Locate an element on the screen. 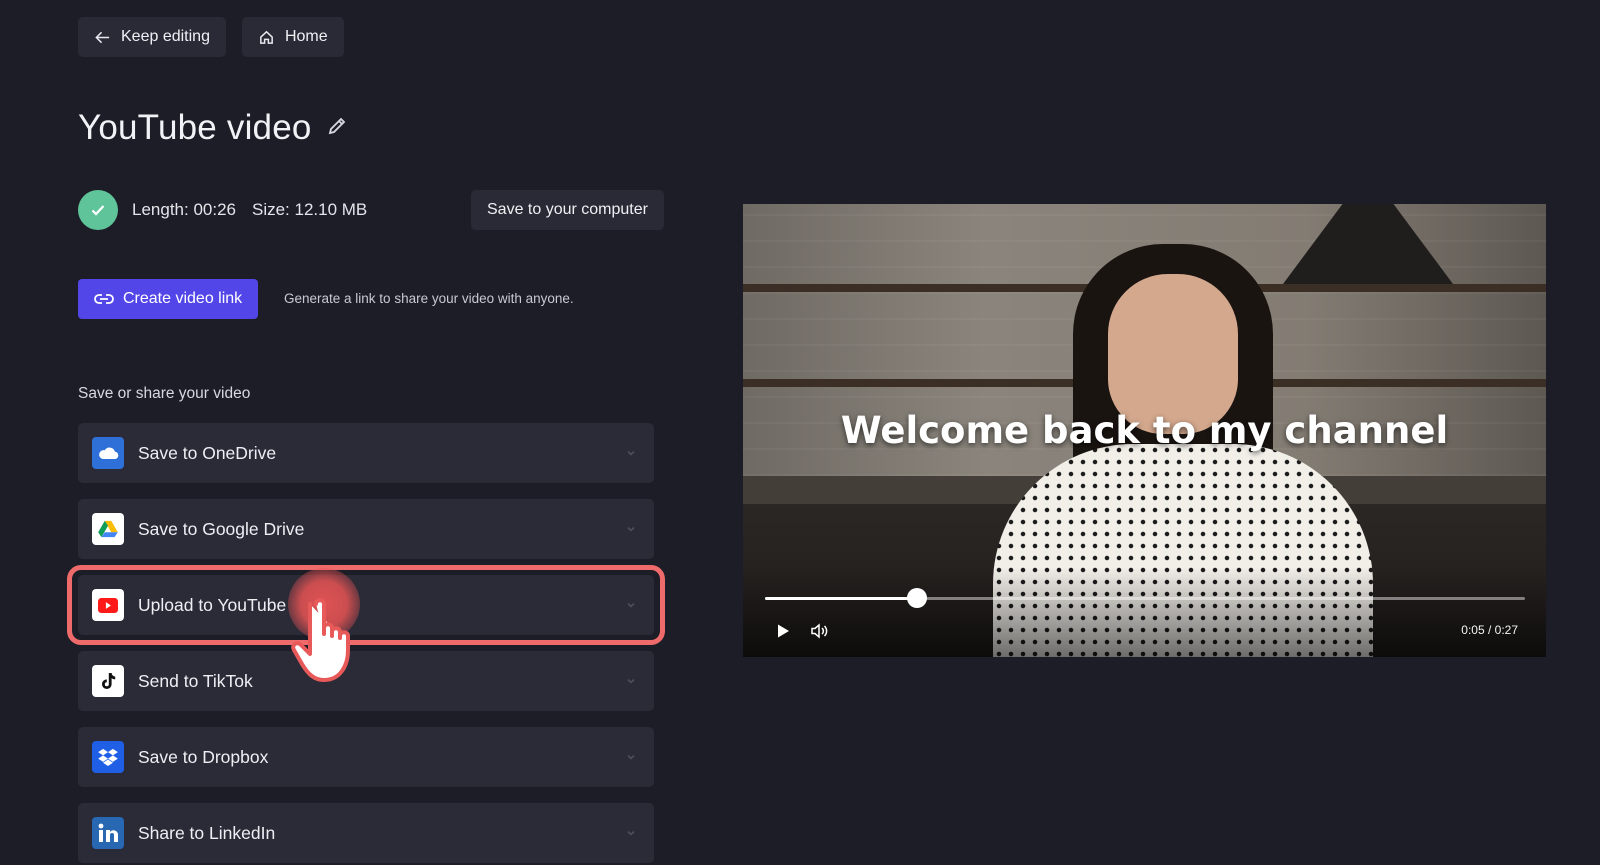 The height and width of the screenshot is (865, 1600). play-icon is located at coordinates (783, 631).